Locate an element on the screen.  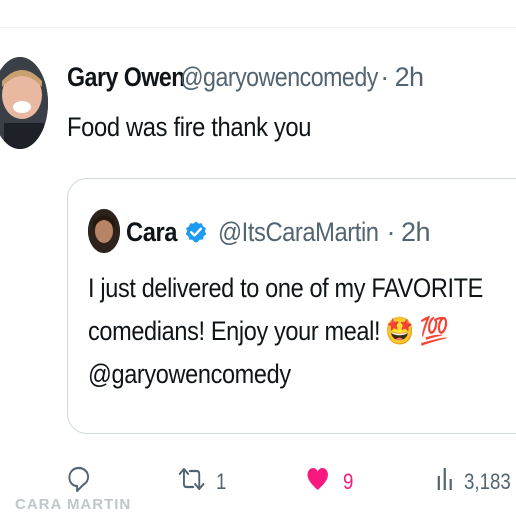
like-count: 9 is located at coordinates (348, 481).